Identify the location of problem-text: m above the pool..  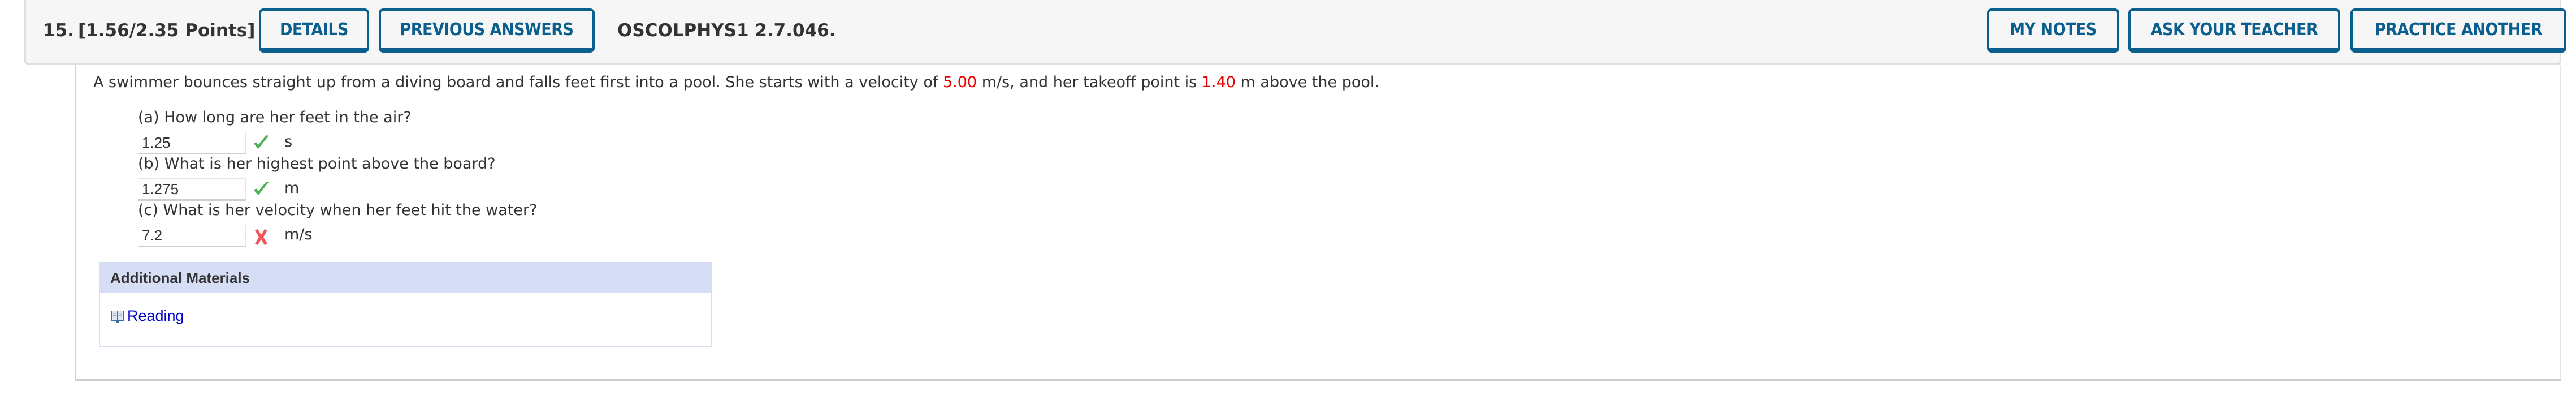
(1307, 82).